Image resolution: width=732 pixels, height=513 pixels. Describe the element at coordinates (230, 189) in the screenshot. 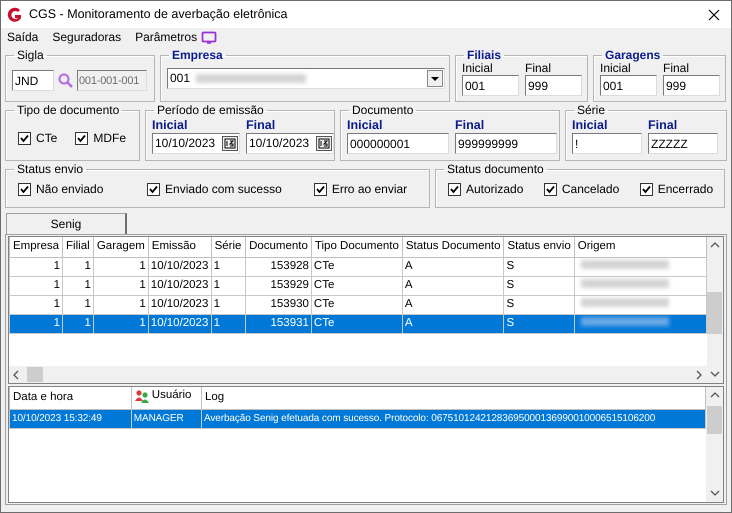

I see `checkbox: Enviado com sucesso` at that location.